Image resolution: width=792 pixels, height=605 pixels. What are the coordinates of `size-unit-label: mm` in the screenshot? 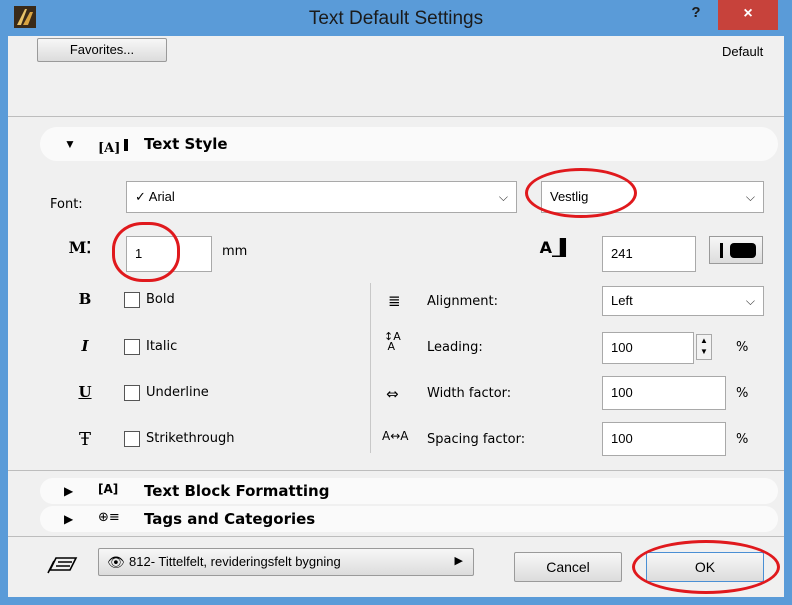 It's located at (235, 251).